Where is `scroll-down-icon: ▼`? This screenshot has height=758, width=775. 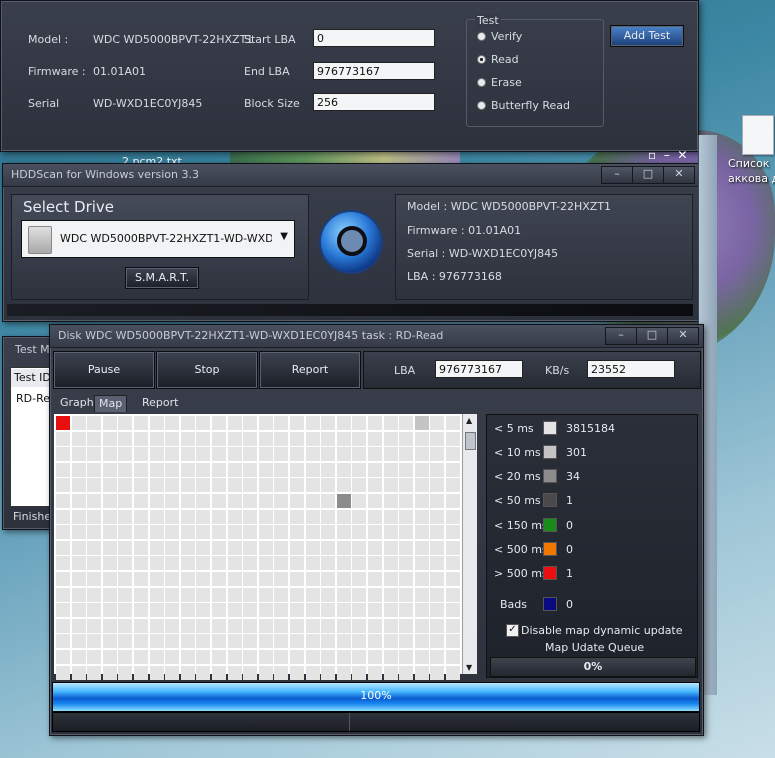 scroll-down-icon: ▼ is located at coordinates (469, 667).